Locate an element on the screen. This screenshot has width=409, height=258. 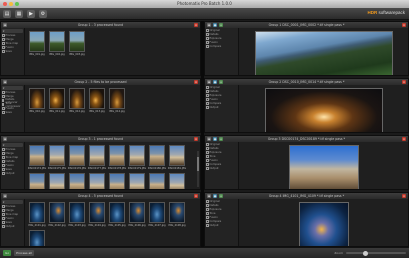
preview-option: Original is located at coordinates (221, 30).